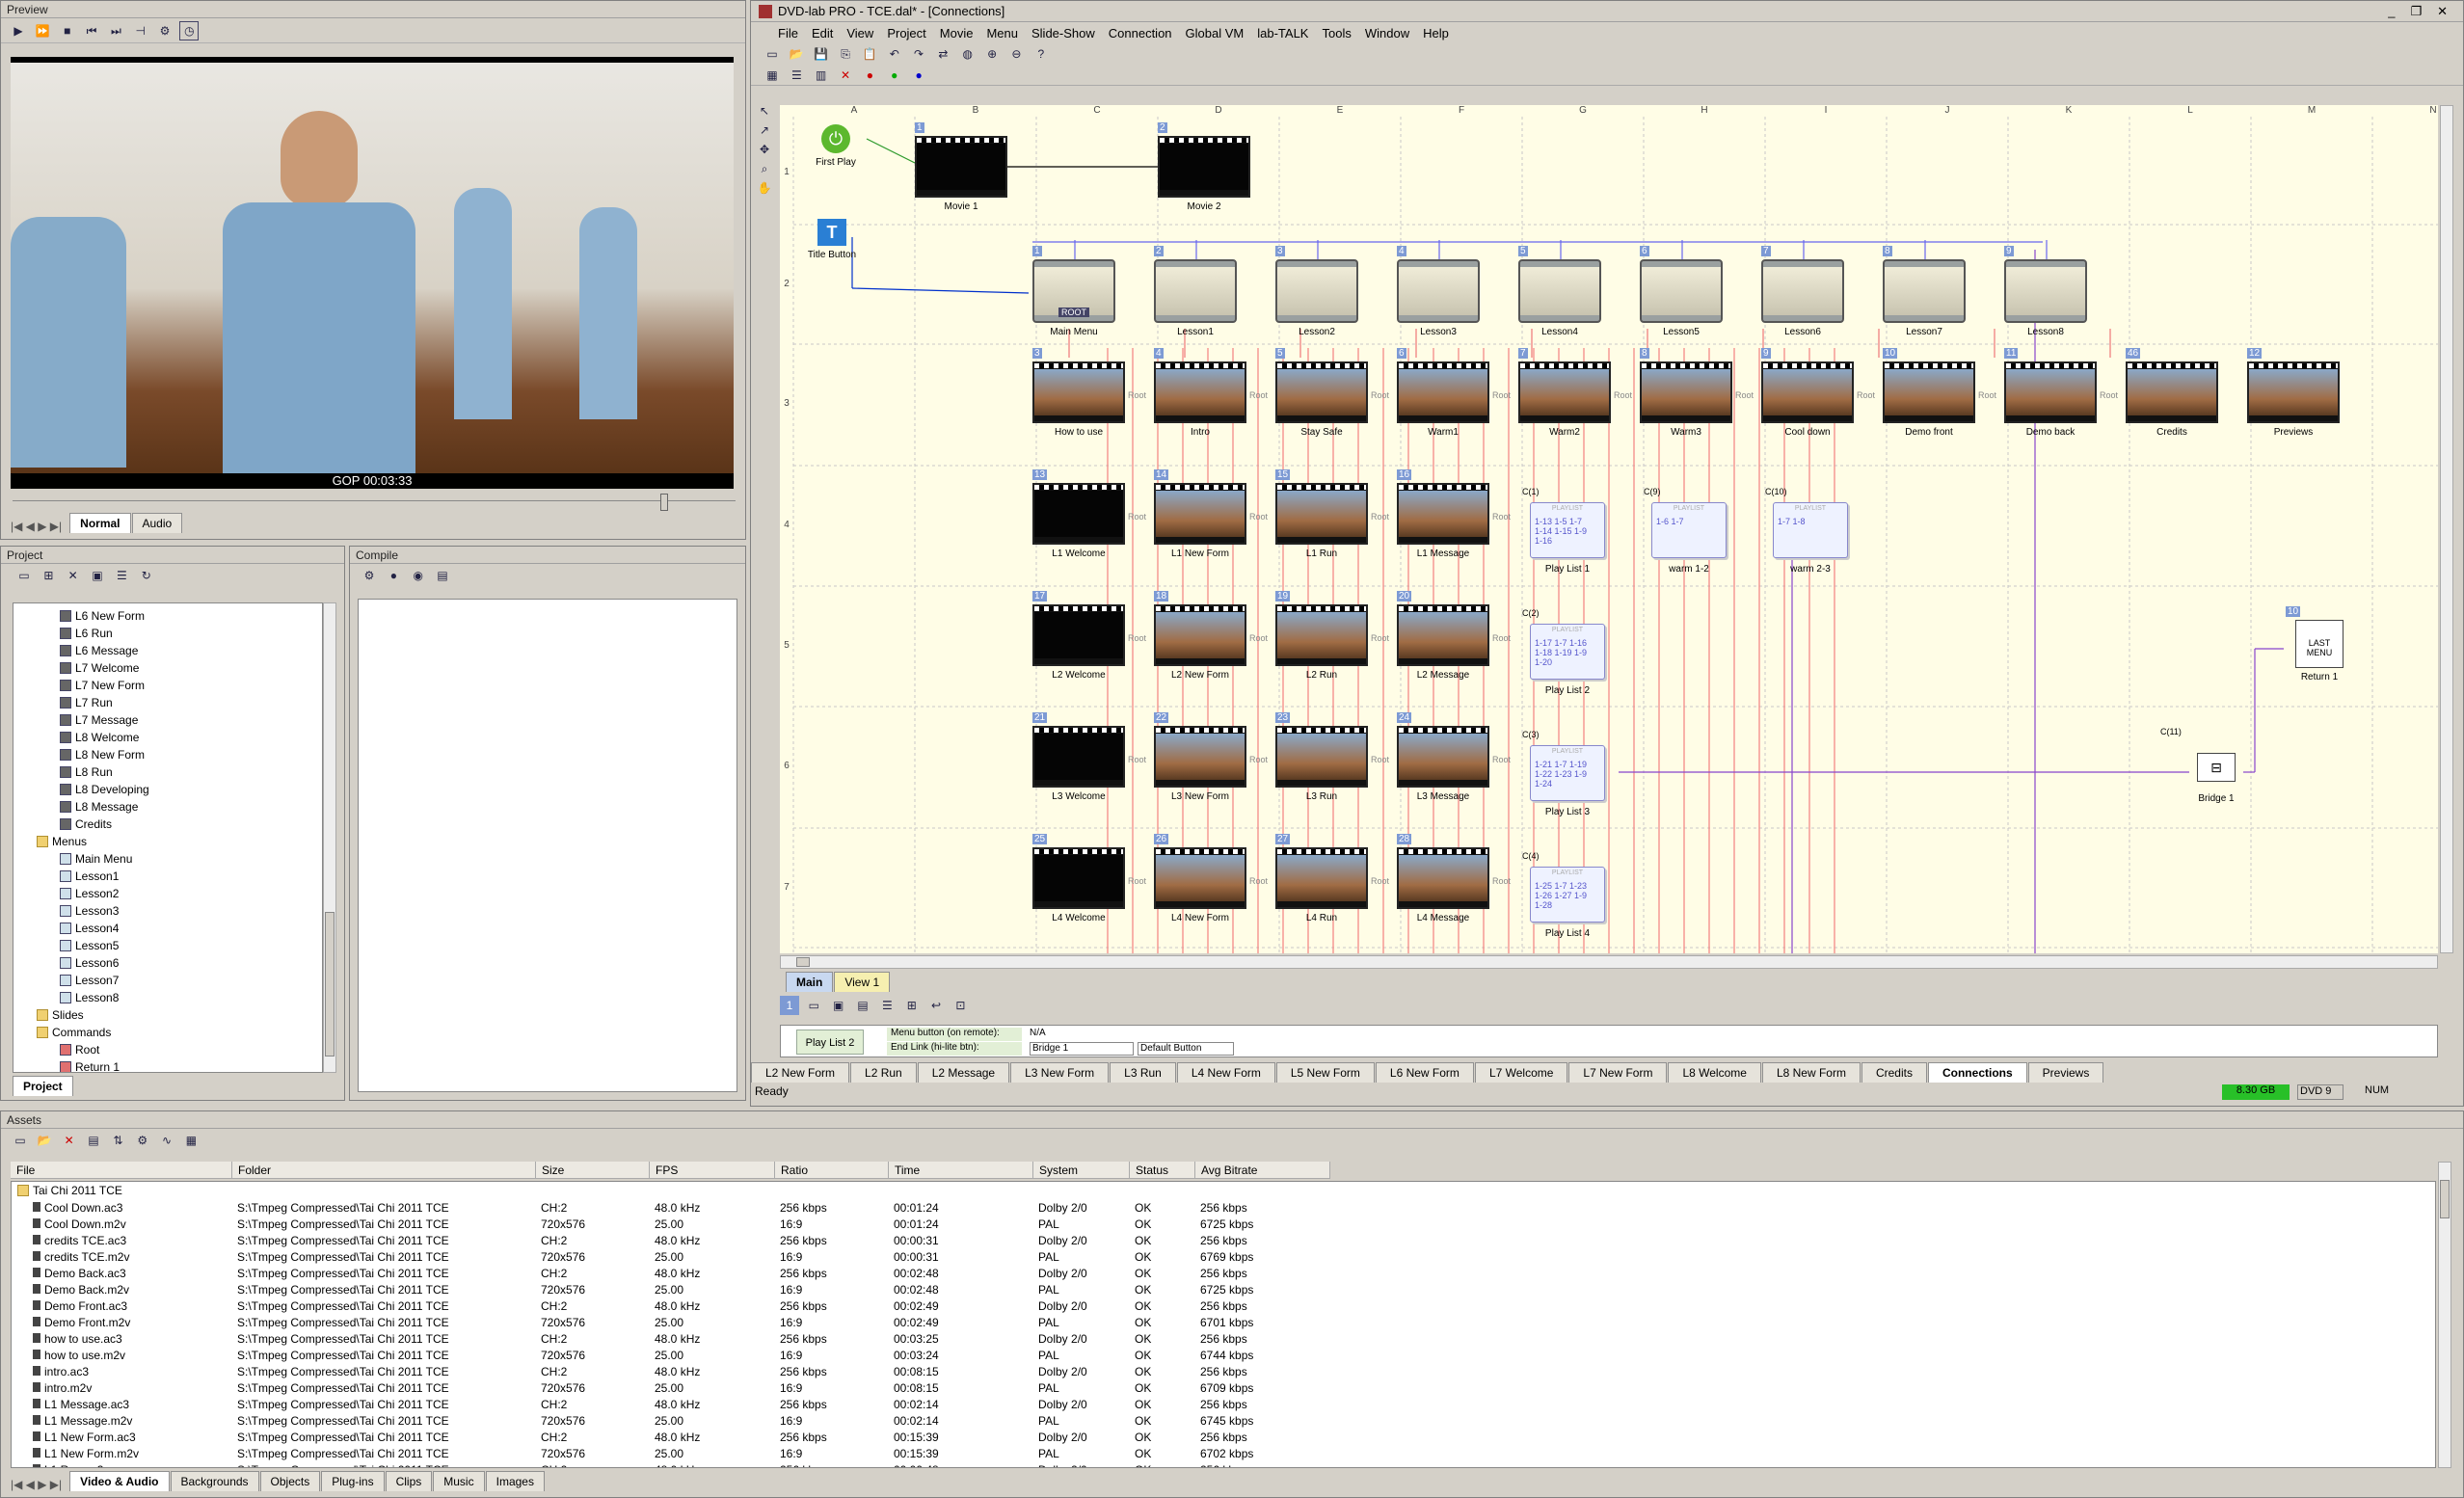 The height and width of the screenshot is (1498, 2464). What do you see at coordinates (870, 75) in the screenshot?
I see `color-icon: ●` at bounding box center [870, 75].